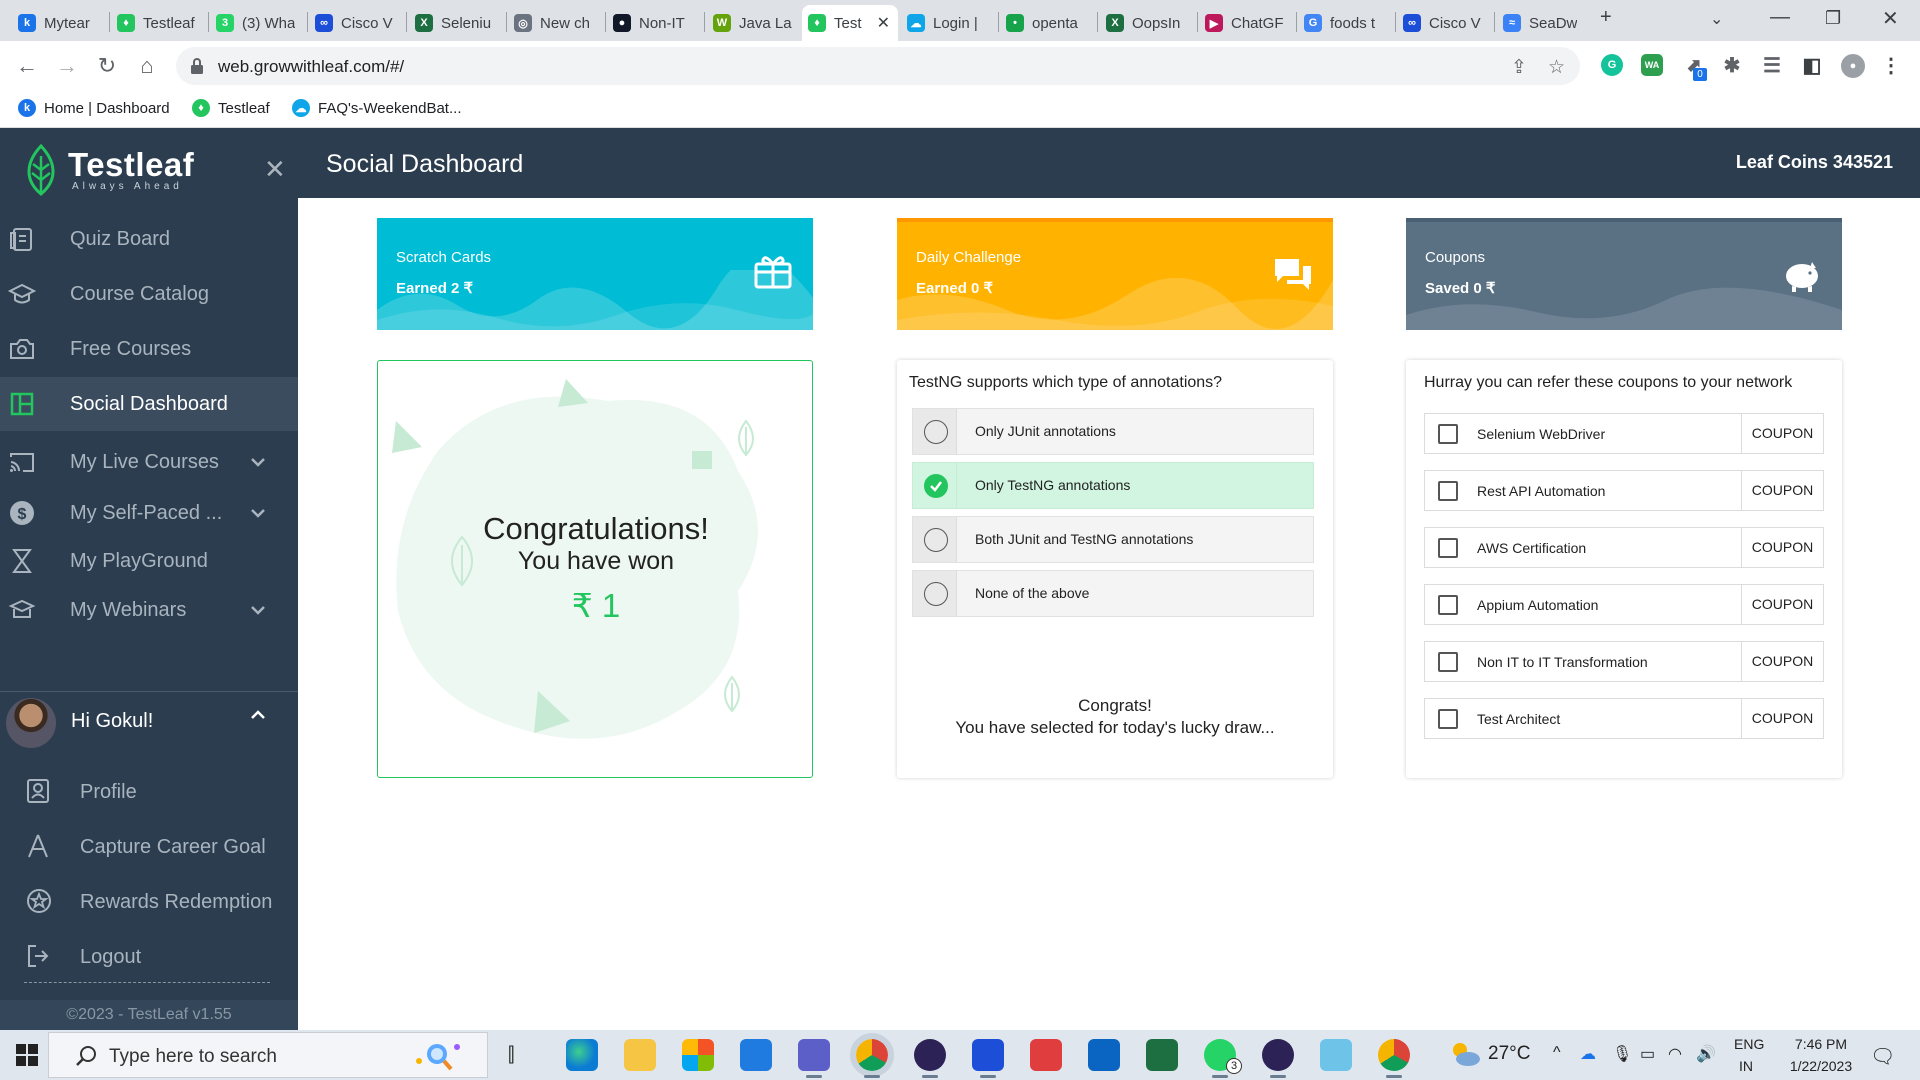 The image size is (1920, 1080). What do you see at coordinates (753, 23) in the screenshot?
I see `browser-tab: W Java La` at bounding box center [753, 23].